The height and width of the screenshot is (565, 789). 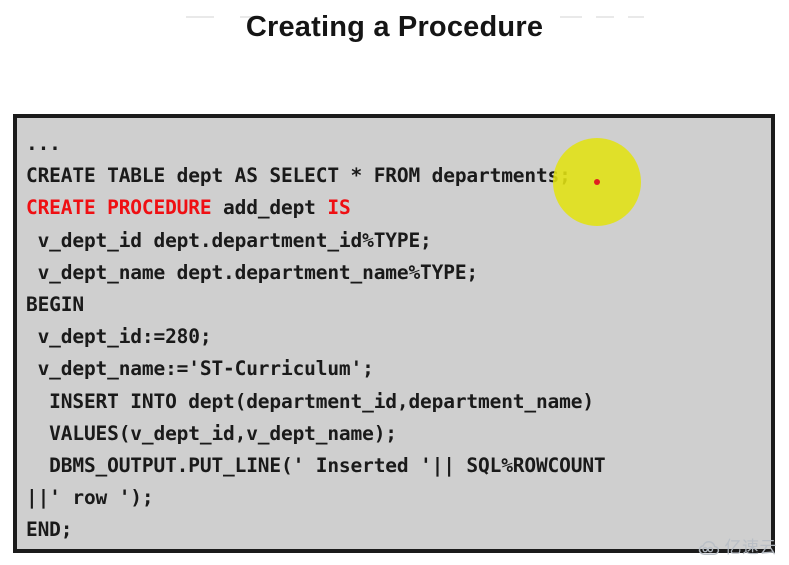 I want to click on code-text: VALUES(v_dept_id,v_dept_name);, so click(x=211, y=433).